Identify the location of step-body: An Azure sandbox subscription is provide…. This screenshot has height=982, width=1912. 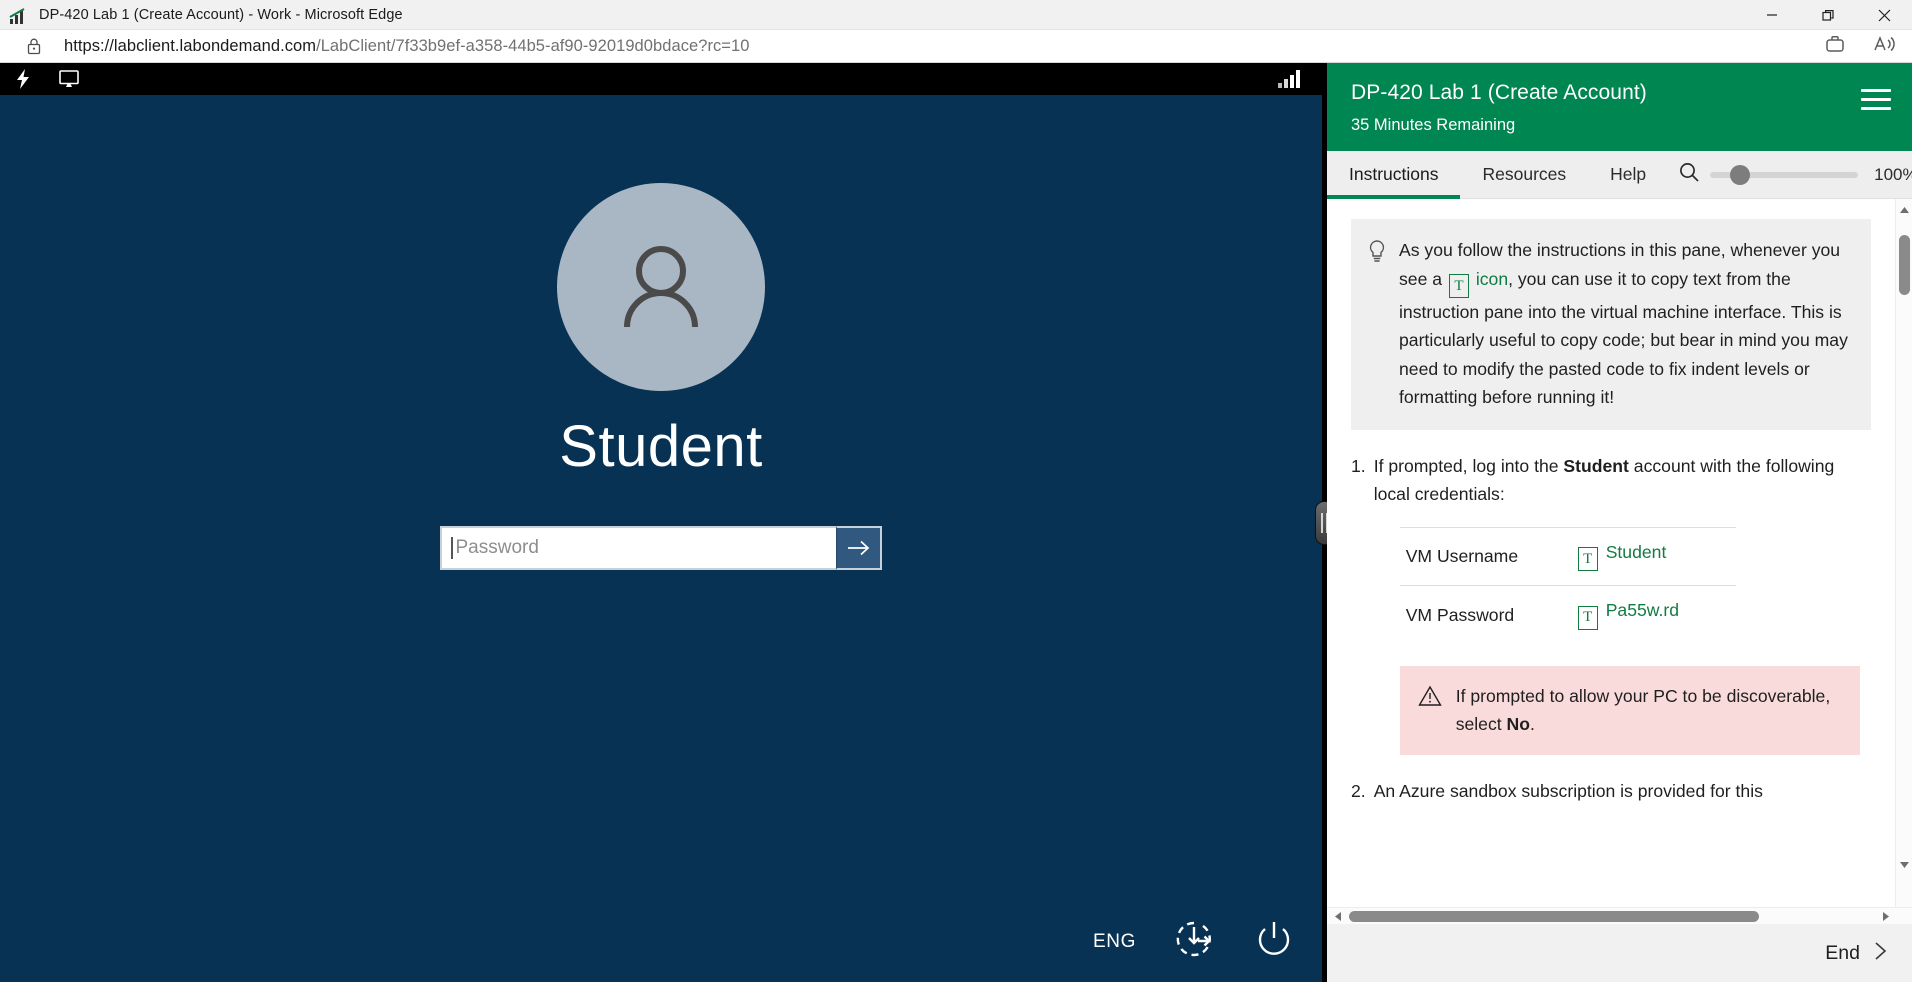
(1622, 791).